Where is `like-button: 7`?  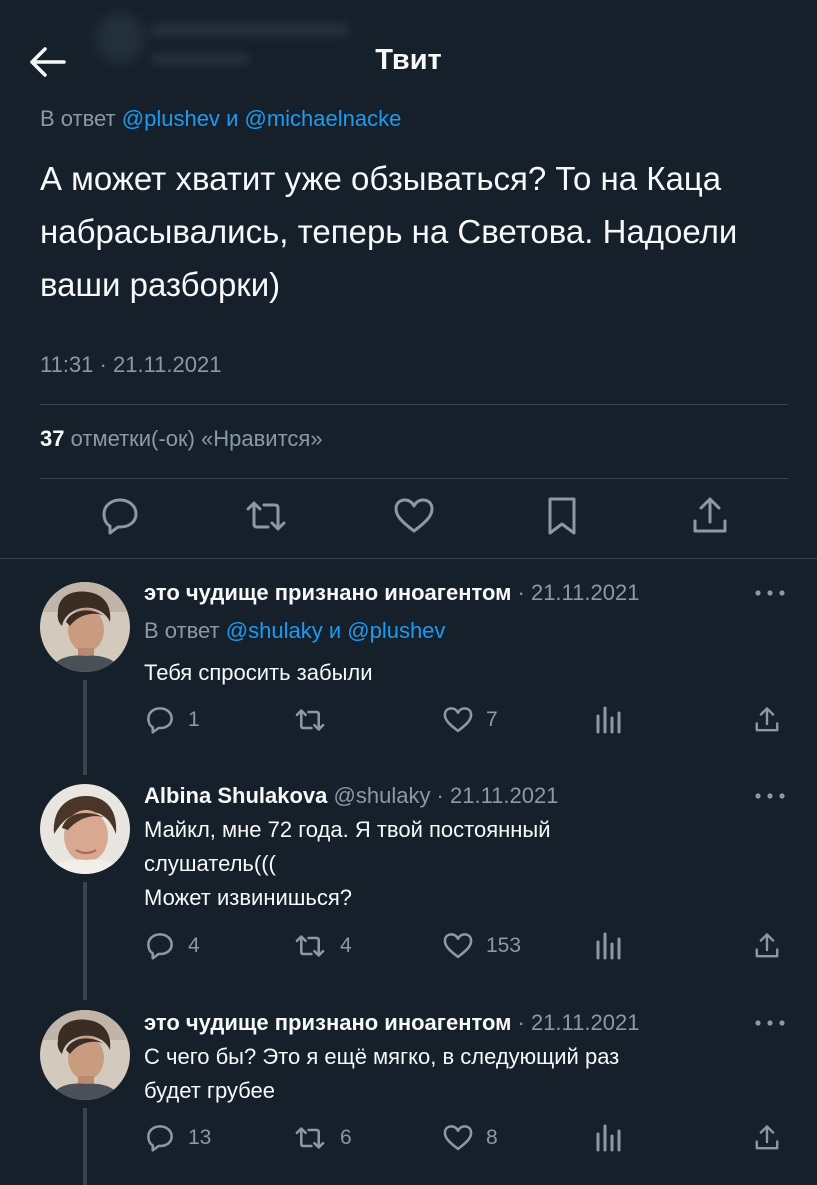
like-button: 7 is located at coordinates (470, 720).